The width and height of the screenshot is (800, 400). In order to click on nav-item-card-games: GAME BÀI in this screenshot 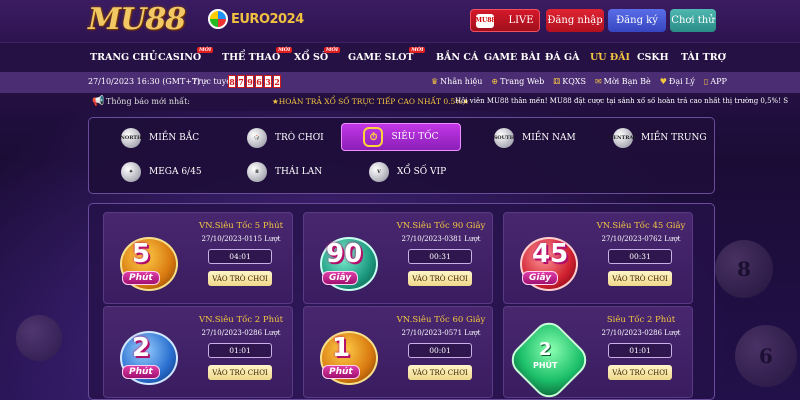, I will do `click(512, 57)`.